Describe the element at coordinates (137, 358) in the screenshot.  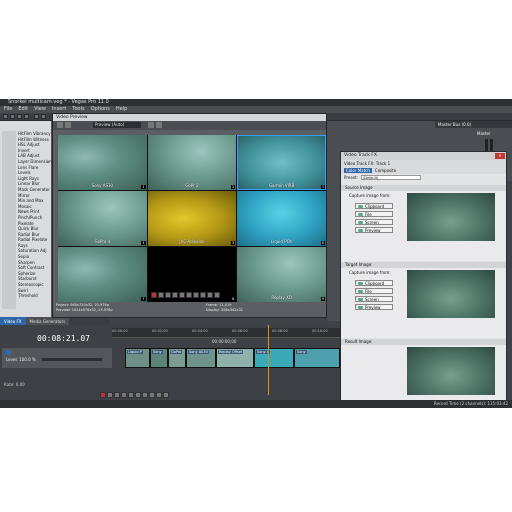
I see `video-clip: Liquid P` at that location.